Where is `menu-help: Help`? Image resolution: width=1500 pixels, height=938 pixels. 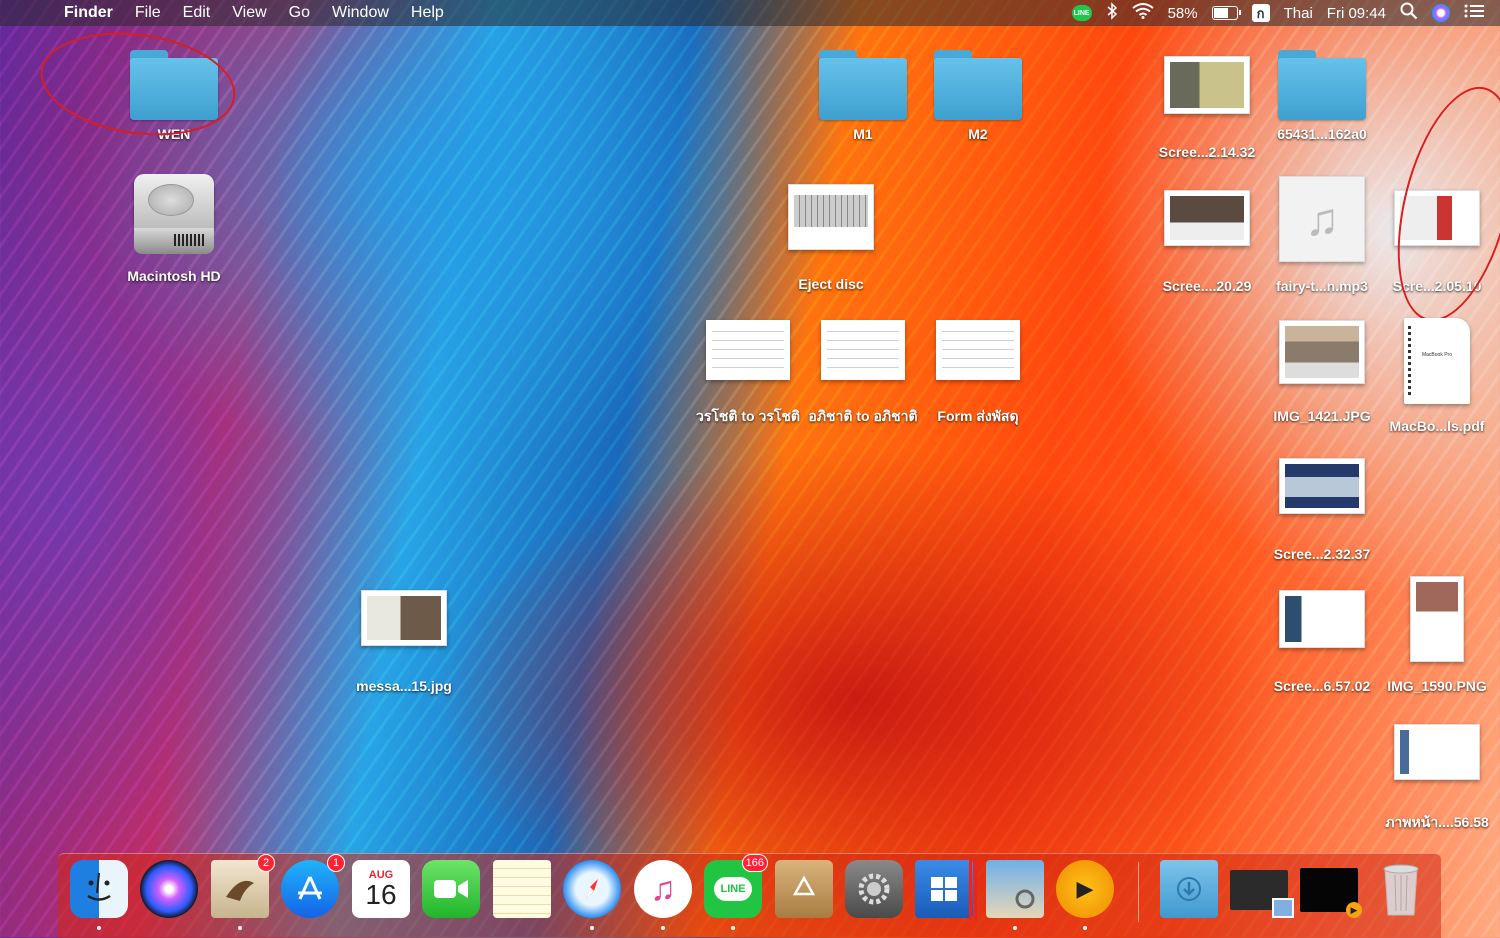
menu-help: Help is located at coordinates (427, 13).